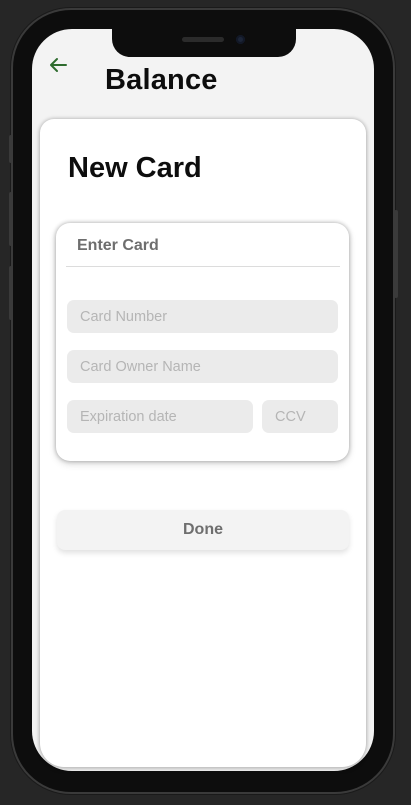 The height and width of the screenshot is (805, 411). I want to click on speaker, so click(203, 39).